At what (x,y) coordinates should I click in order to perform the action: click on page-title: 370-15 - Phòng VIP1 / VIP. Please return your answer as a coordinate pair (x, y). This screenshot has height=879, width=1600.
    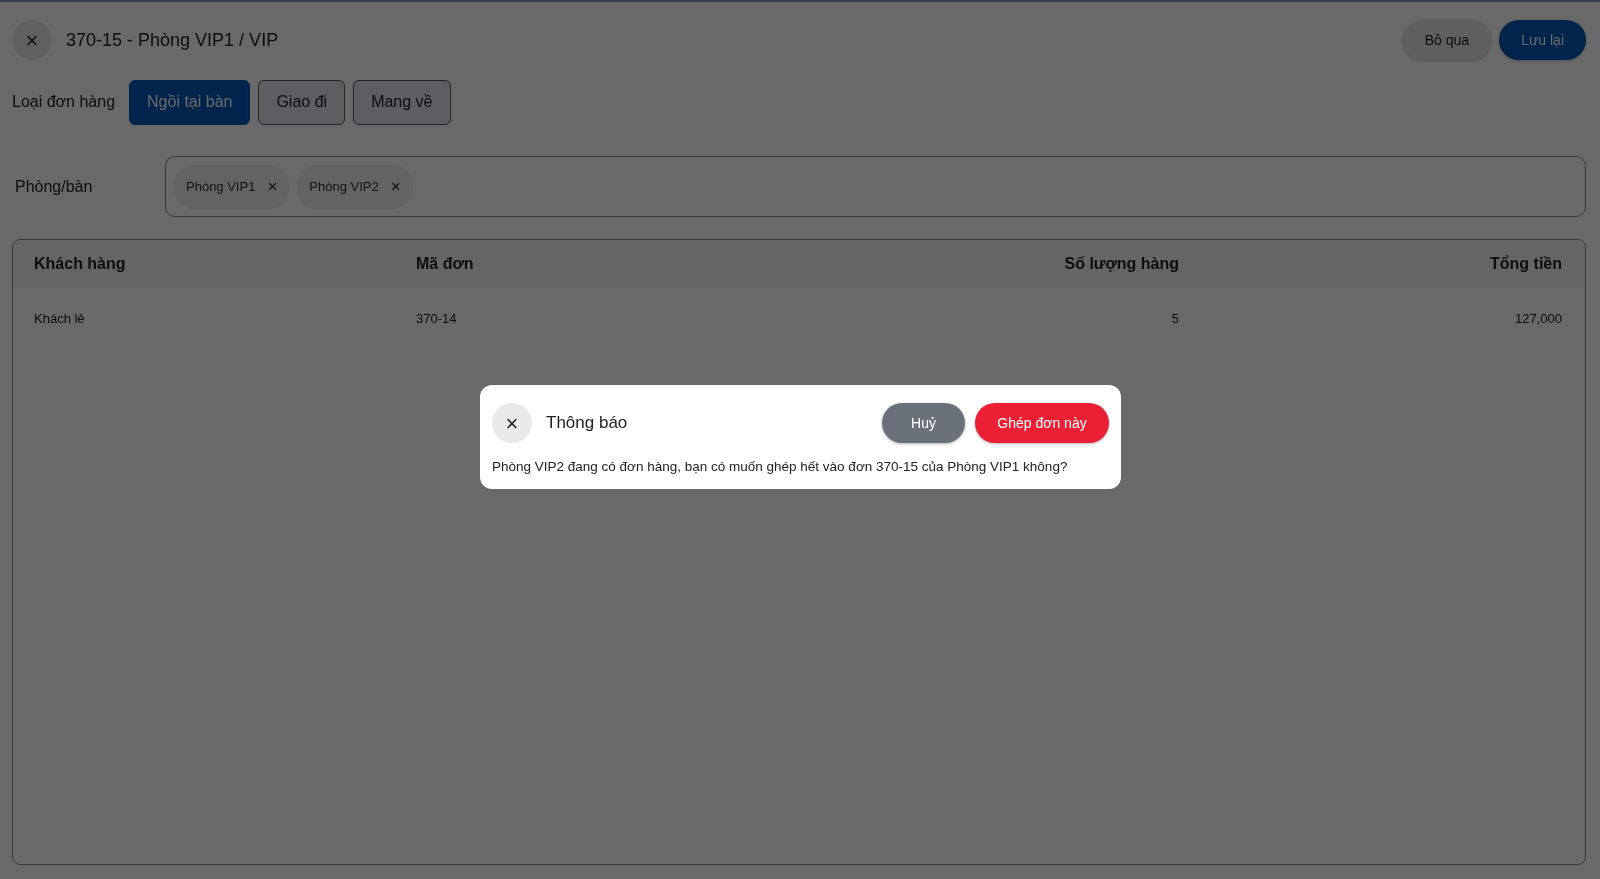
    Looking at the image, I should click on (173, 40).